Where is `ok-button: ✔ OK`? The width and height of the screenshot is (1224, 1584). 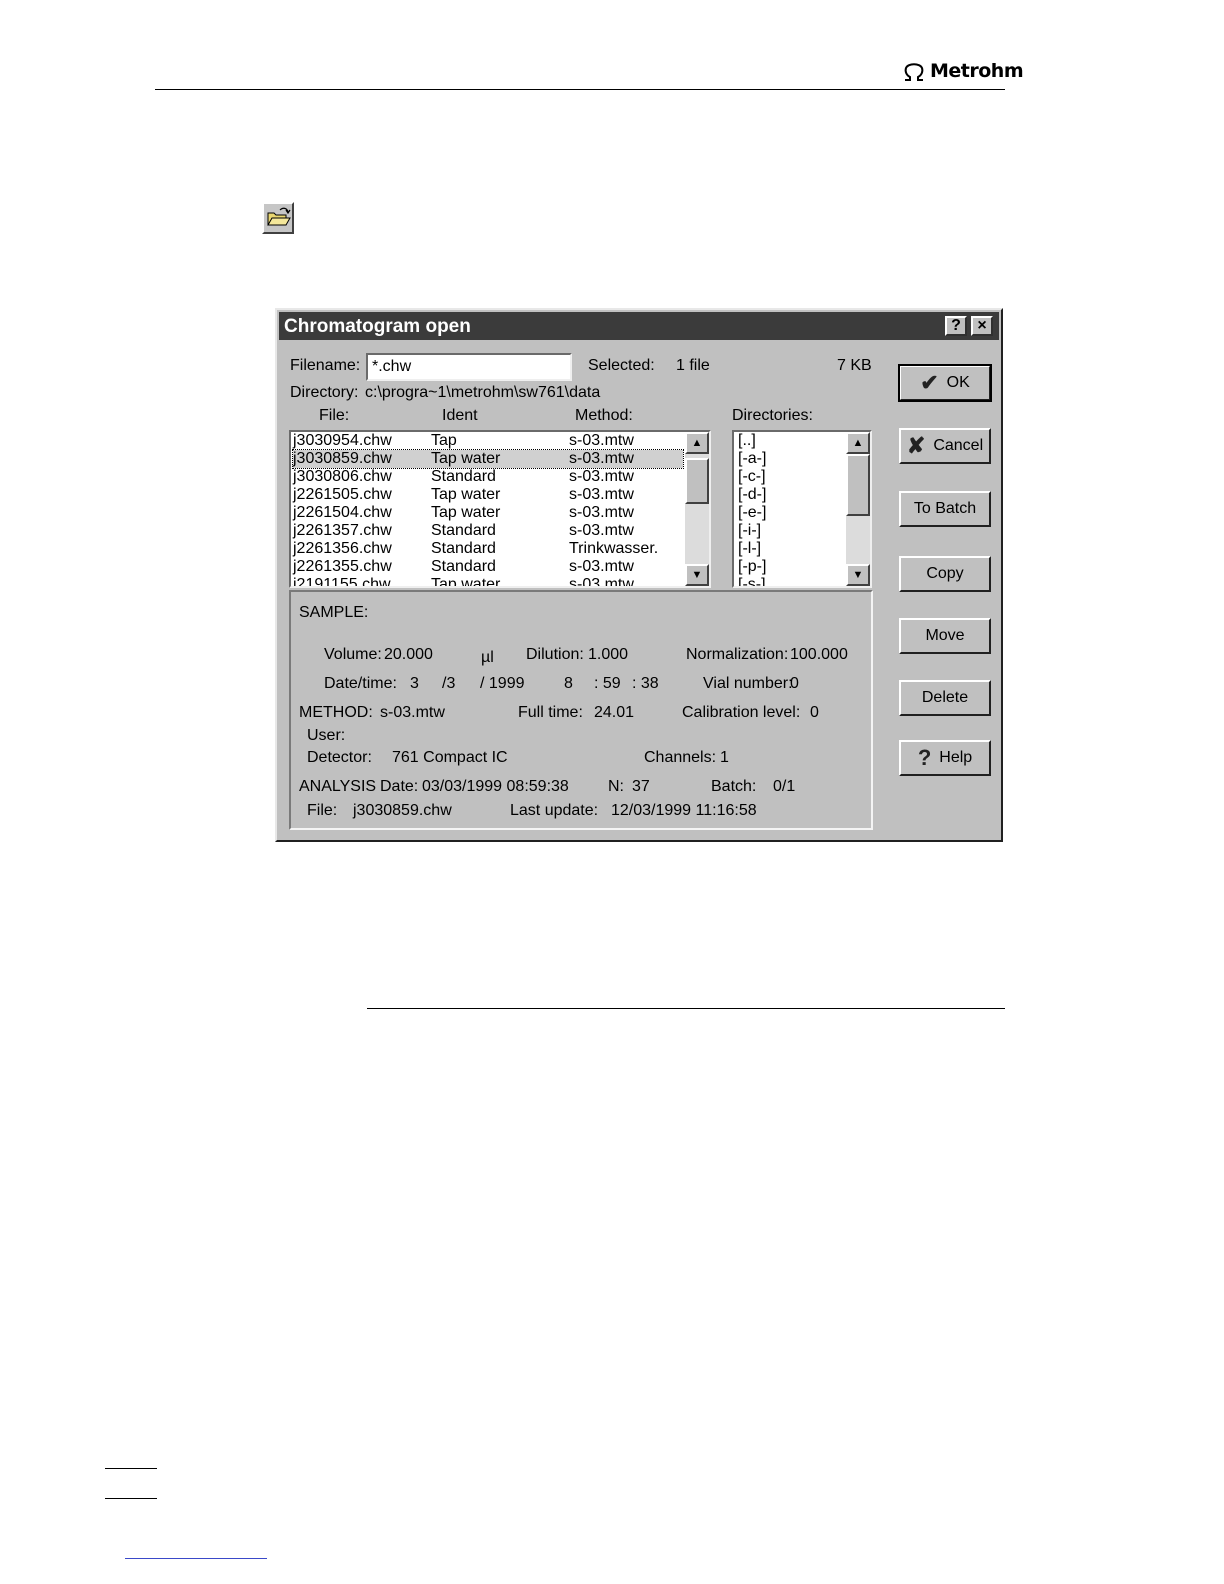
ok-button: ✔ OK is located at coordinates (945, 383).